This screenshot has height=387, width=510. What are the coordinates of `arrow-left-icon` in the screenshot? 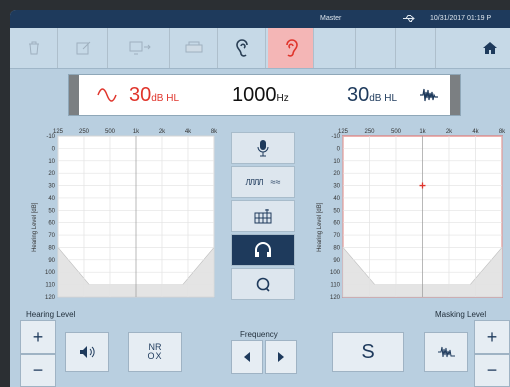 It's located at (247, 357).